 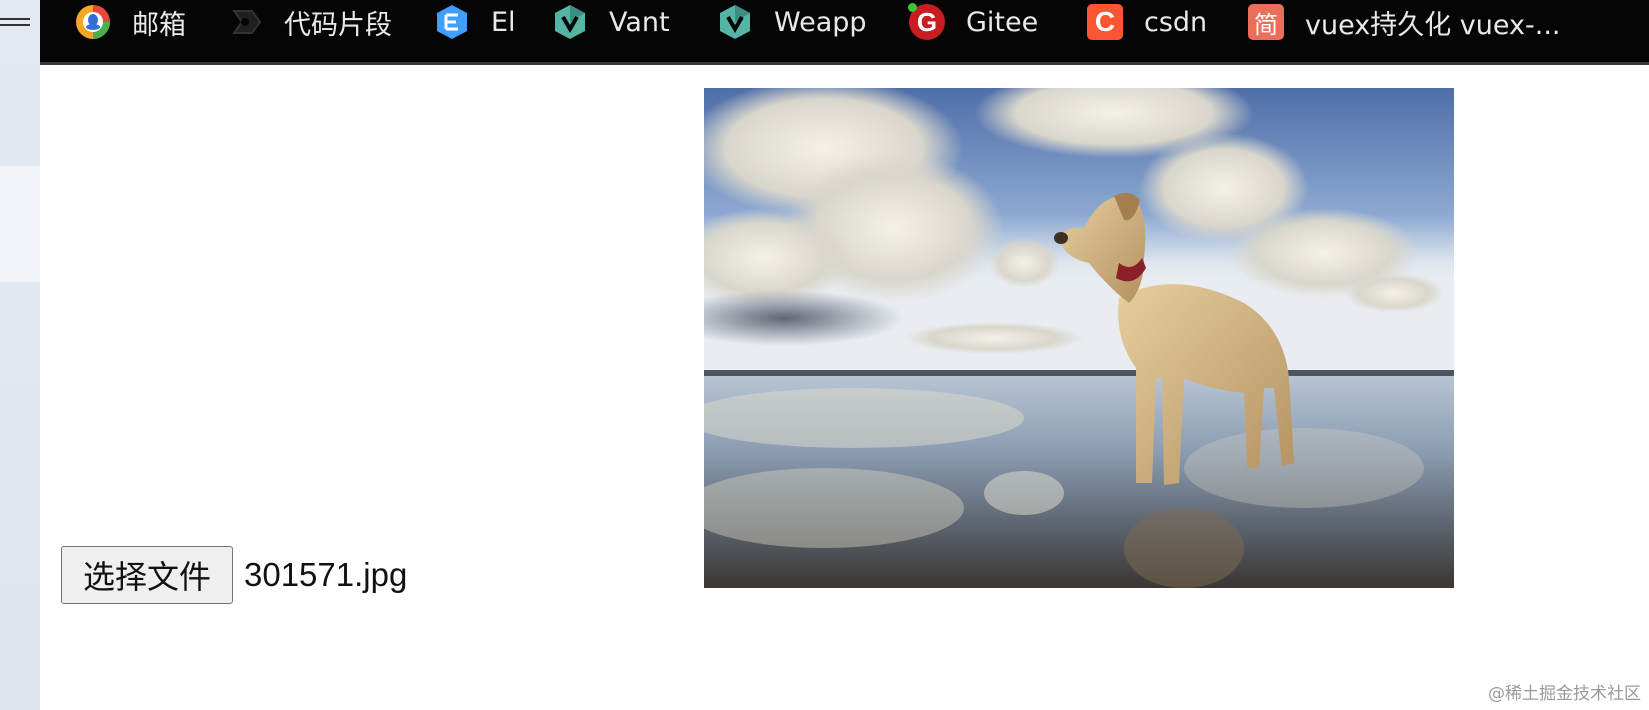 I want to click on selected-file-name: 301571.jpg, so click(x=326, y=574).